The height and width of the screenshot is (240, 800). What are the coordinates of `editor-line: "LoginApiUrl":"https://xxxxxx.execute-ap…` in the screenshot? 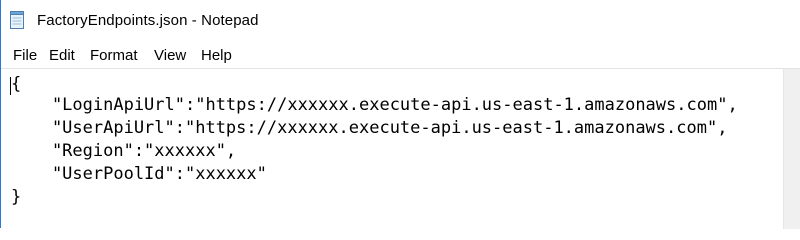 It's located at (374, 105).